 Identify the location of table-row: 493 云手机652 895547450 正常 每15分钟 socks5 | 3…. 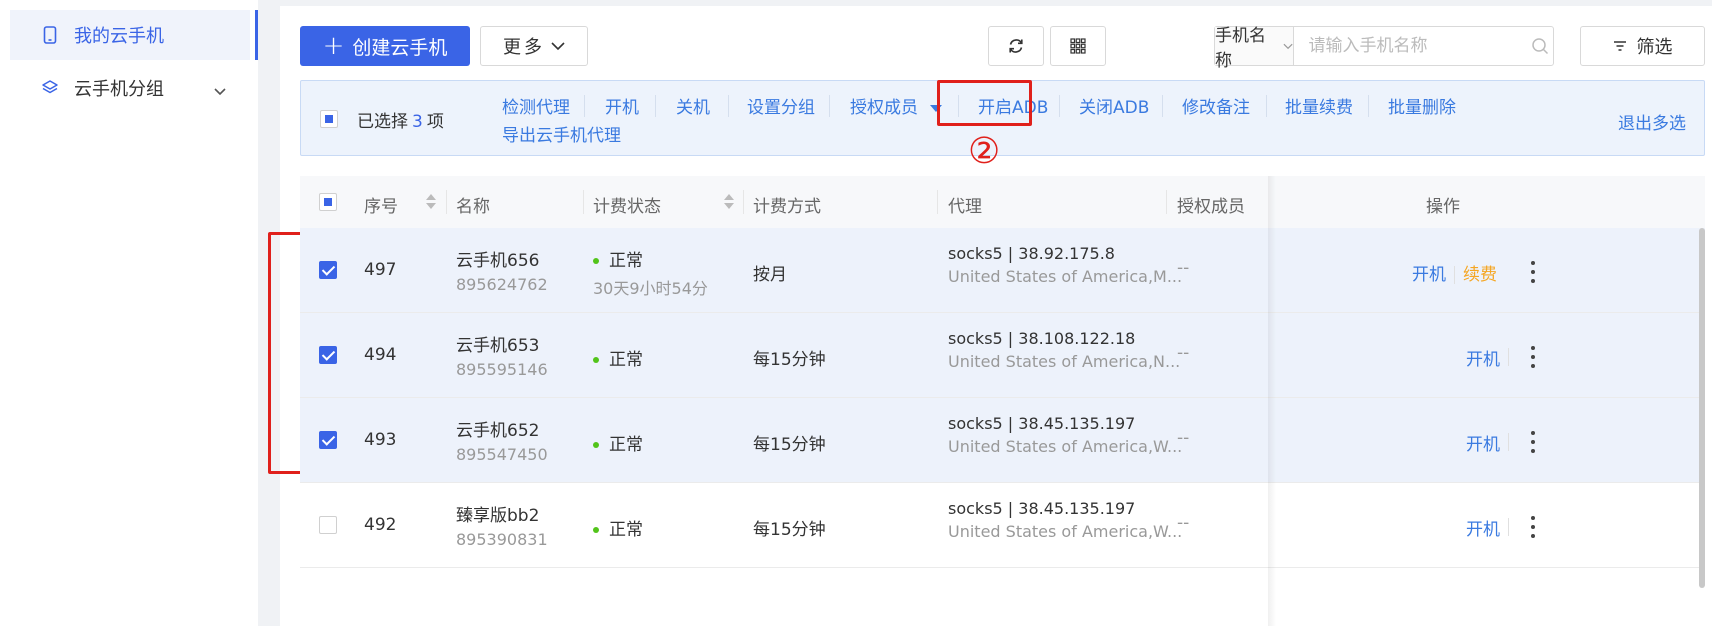
(1002, 440).